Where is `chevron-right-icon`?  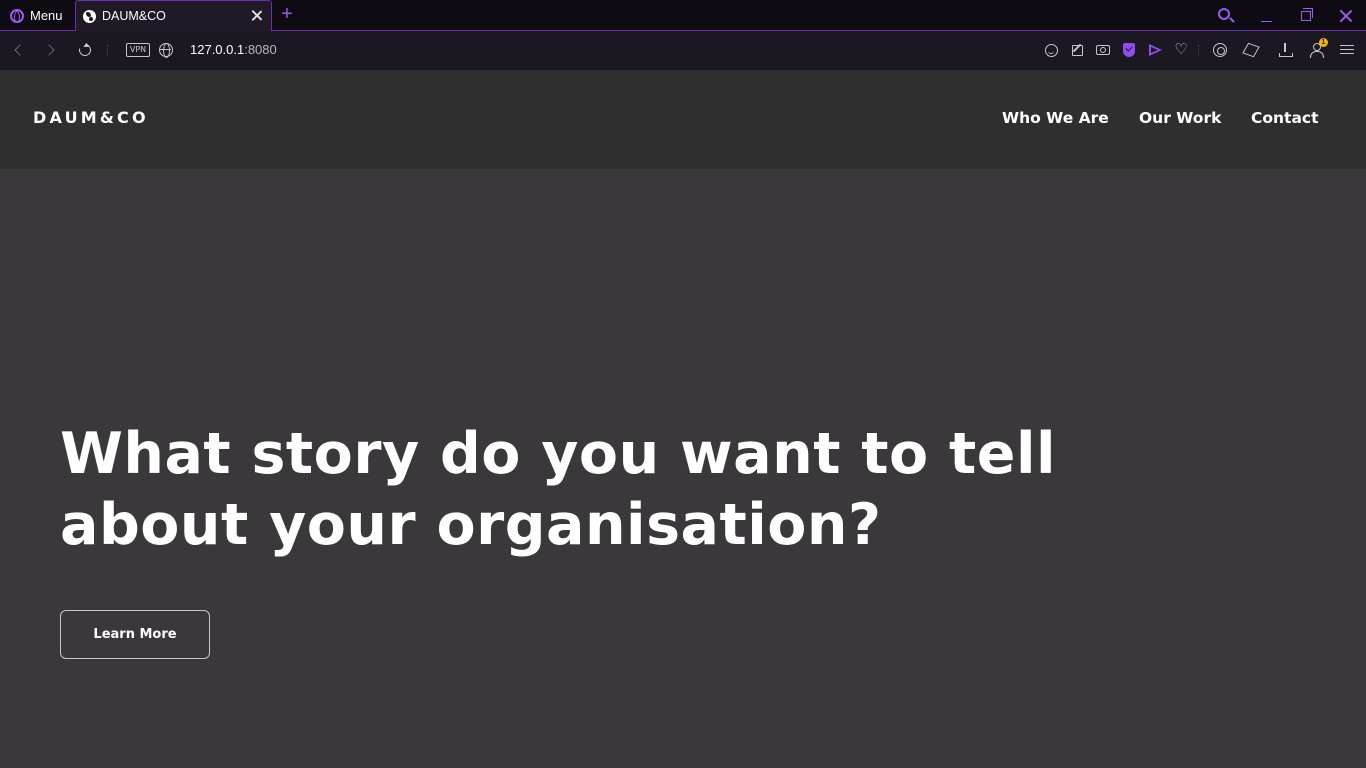
chevron-right-icon is located at coordinates (48, 50).